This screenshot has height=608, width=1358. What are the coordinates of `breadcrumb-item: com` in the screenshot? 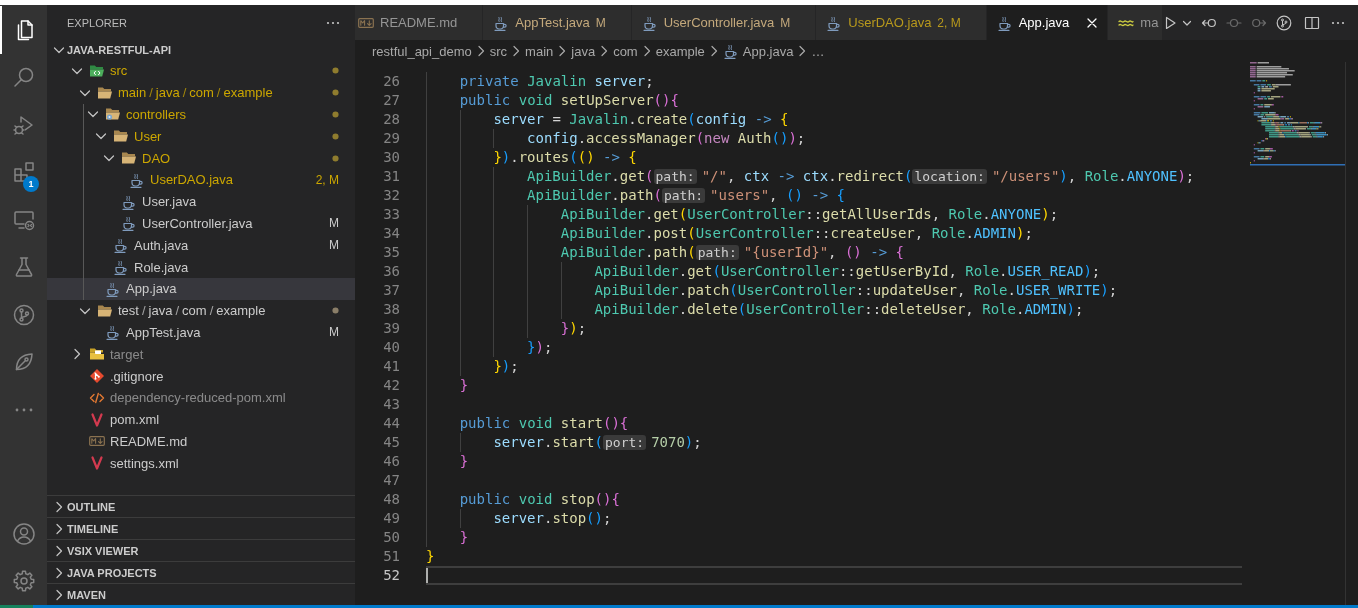 It's located at (625, 51).